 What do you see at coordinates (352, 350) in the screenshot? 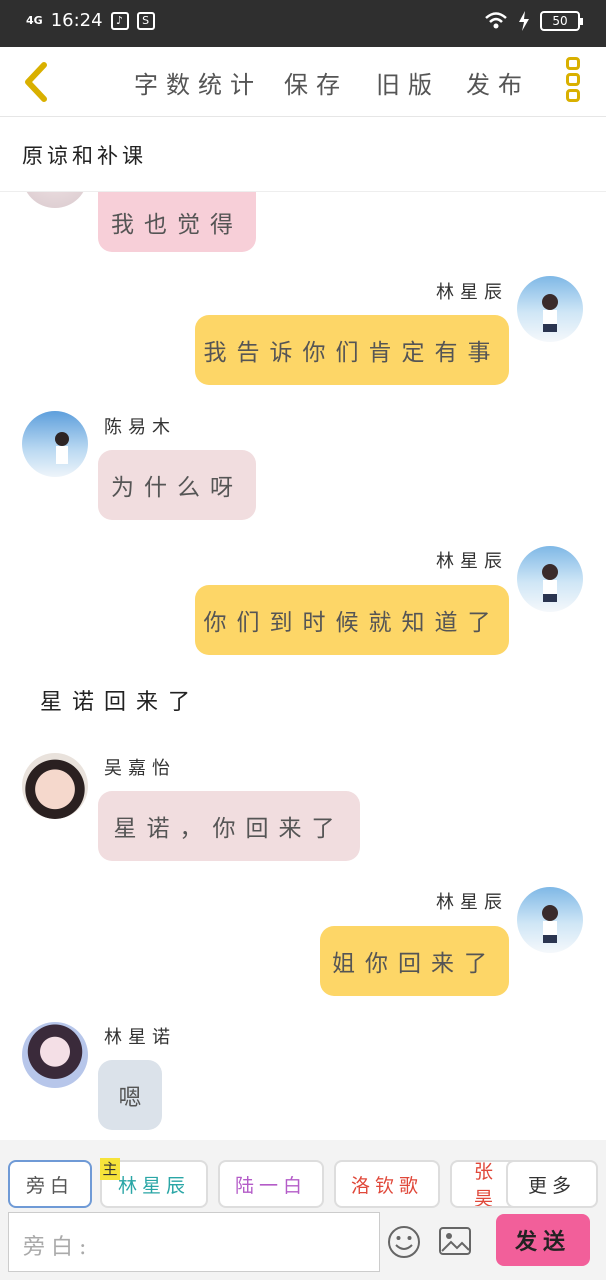
I see `message-bubble: 我告诉你们肯定有事` at bounding box center [352, 350].